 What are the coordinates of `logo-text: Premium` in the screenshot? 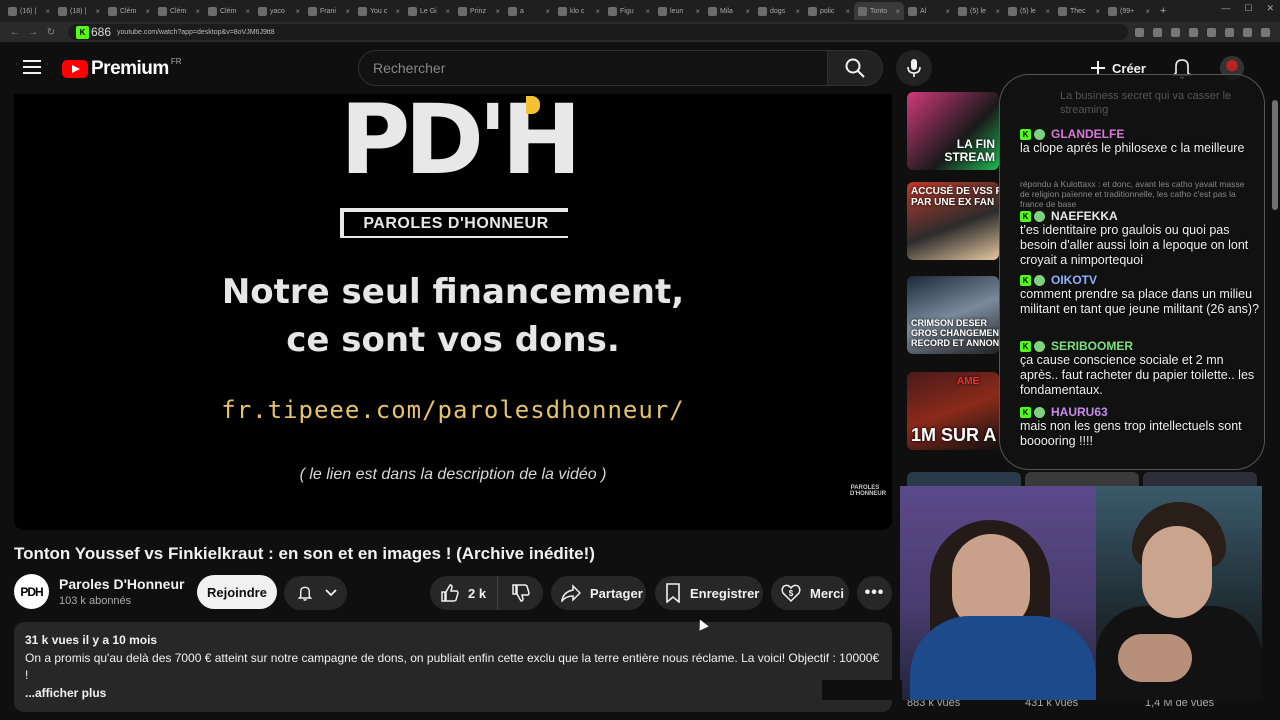 It's located at (130, 68).